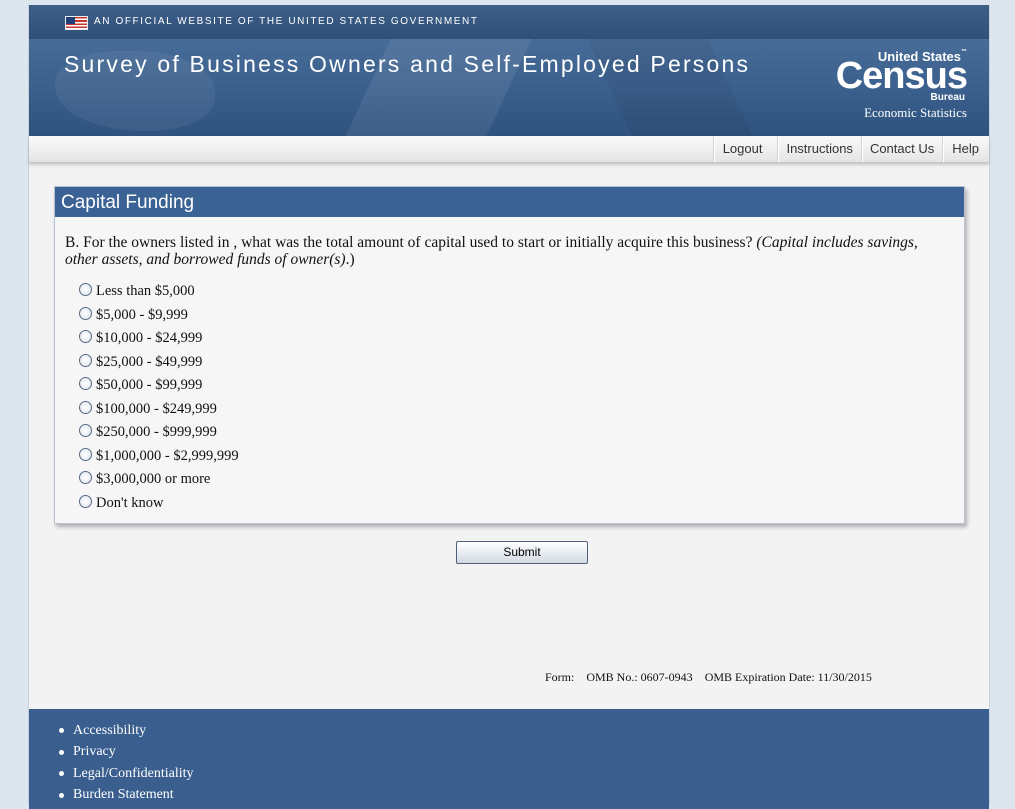 Image resolution: width=1015 pixels, height=809 pixels. Describe the element at coordinates (149, 361) in the screenshot. I see `option-label: $25,000 - $49,999` at that location.